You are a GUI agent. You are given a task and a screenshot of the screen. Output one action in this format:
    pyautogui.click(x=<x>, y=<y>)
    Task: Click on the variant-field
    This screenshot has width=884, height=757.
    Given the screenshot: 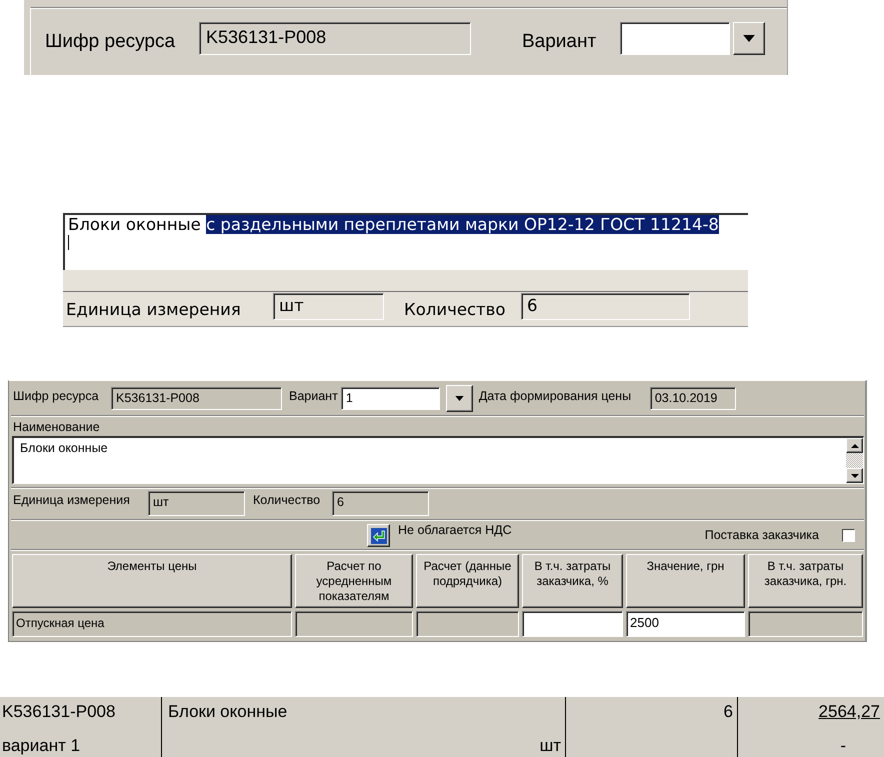 What is the action you would take?
    pyautogui.click(x=675, y=38)
    